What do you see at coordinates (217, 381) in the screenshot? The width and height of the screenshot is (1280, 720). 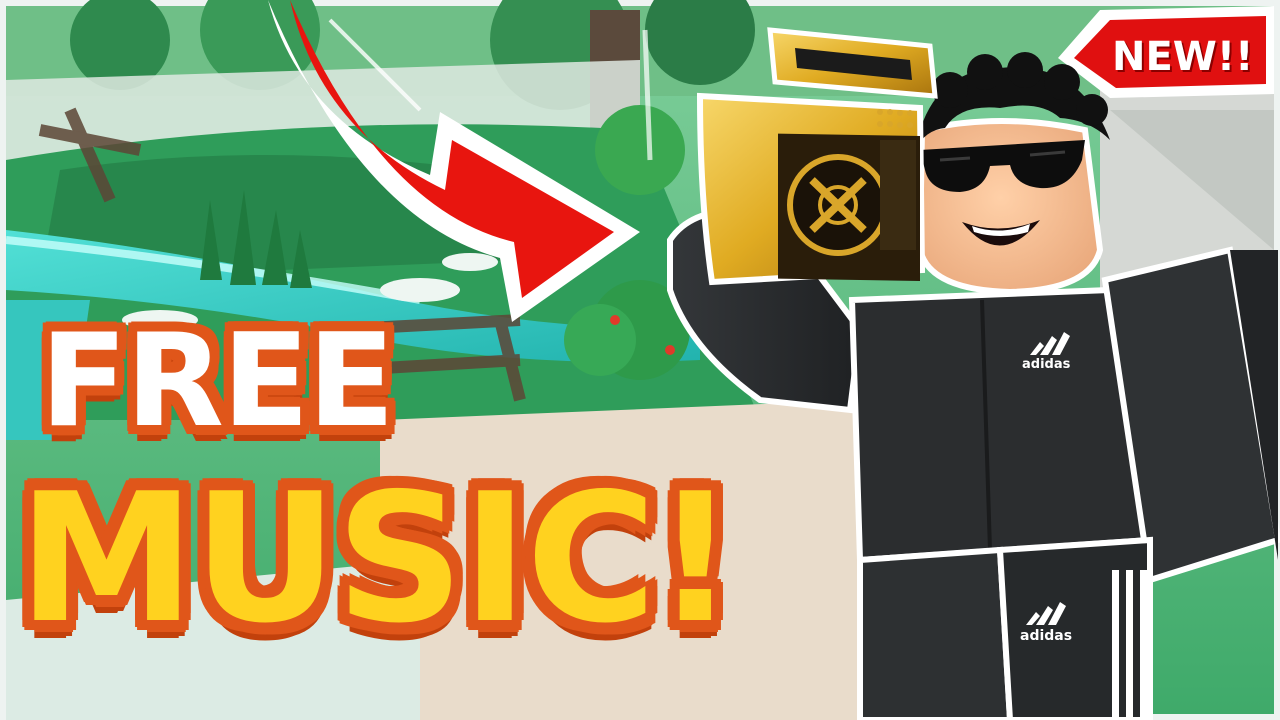 I see `headline-free: FREE` at bounding box center [217, 381].